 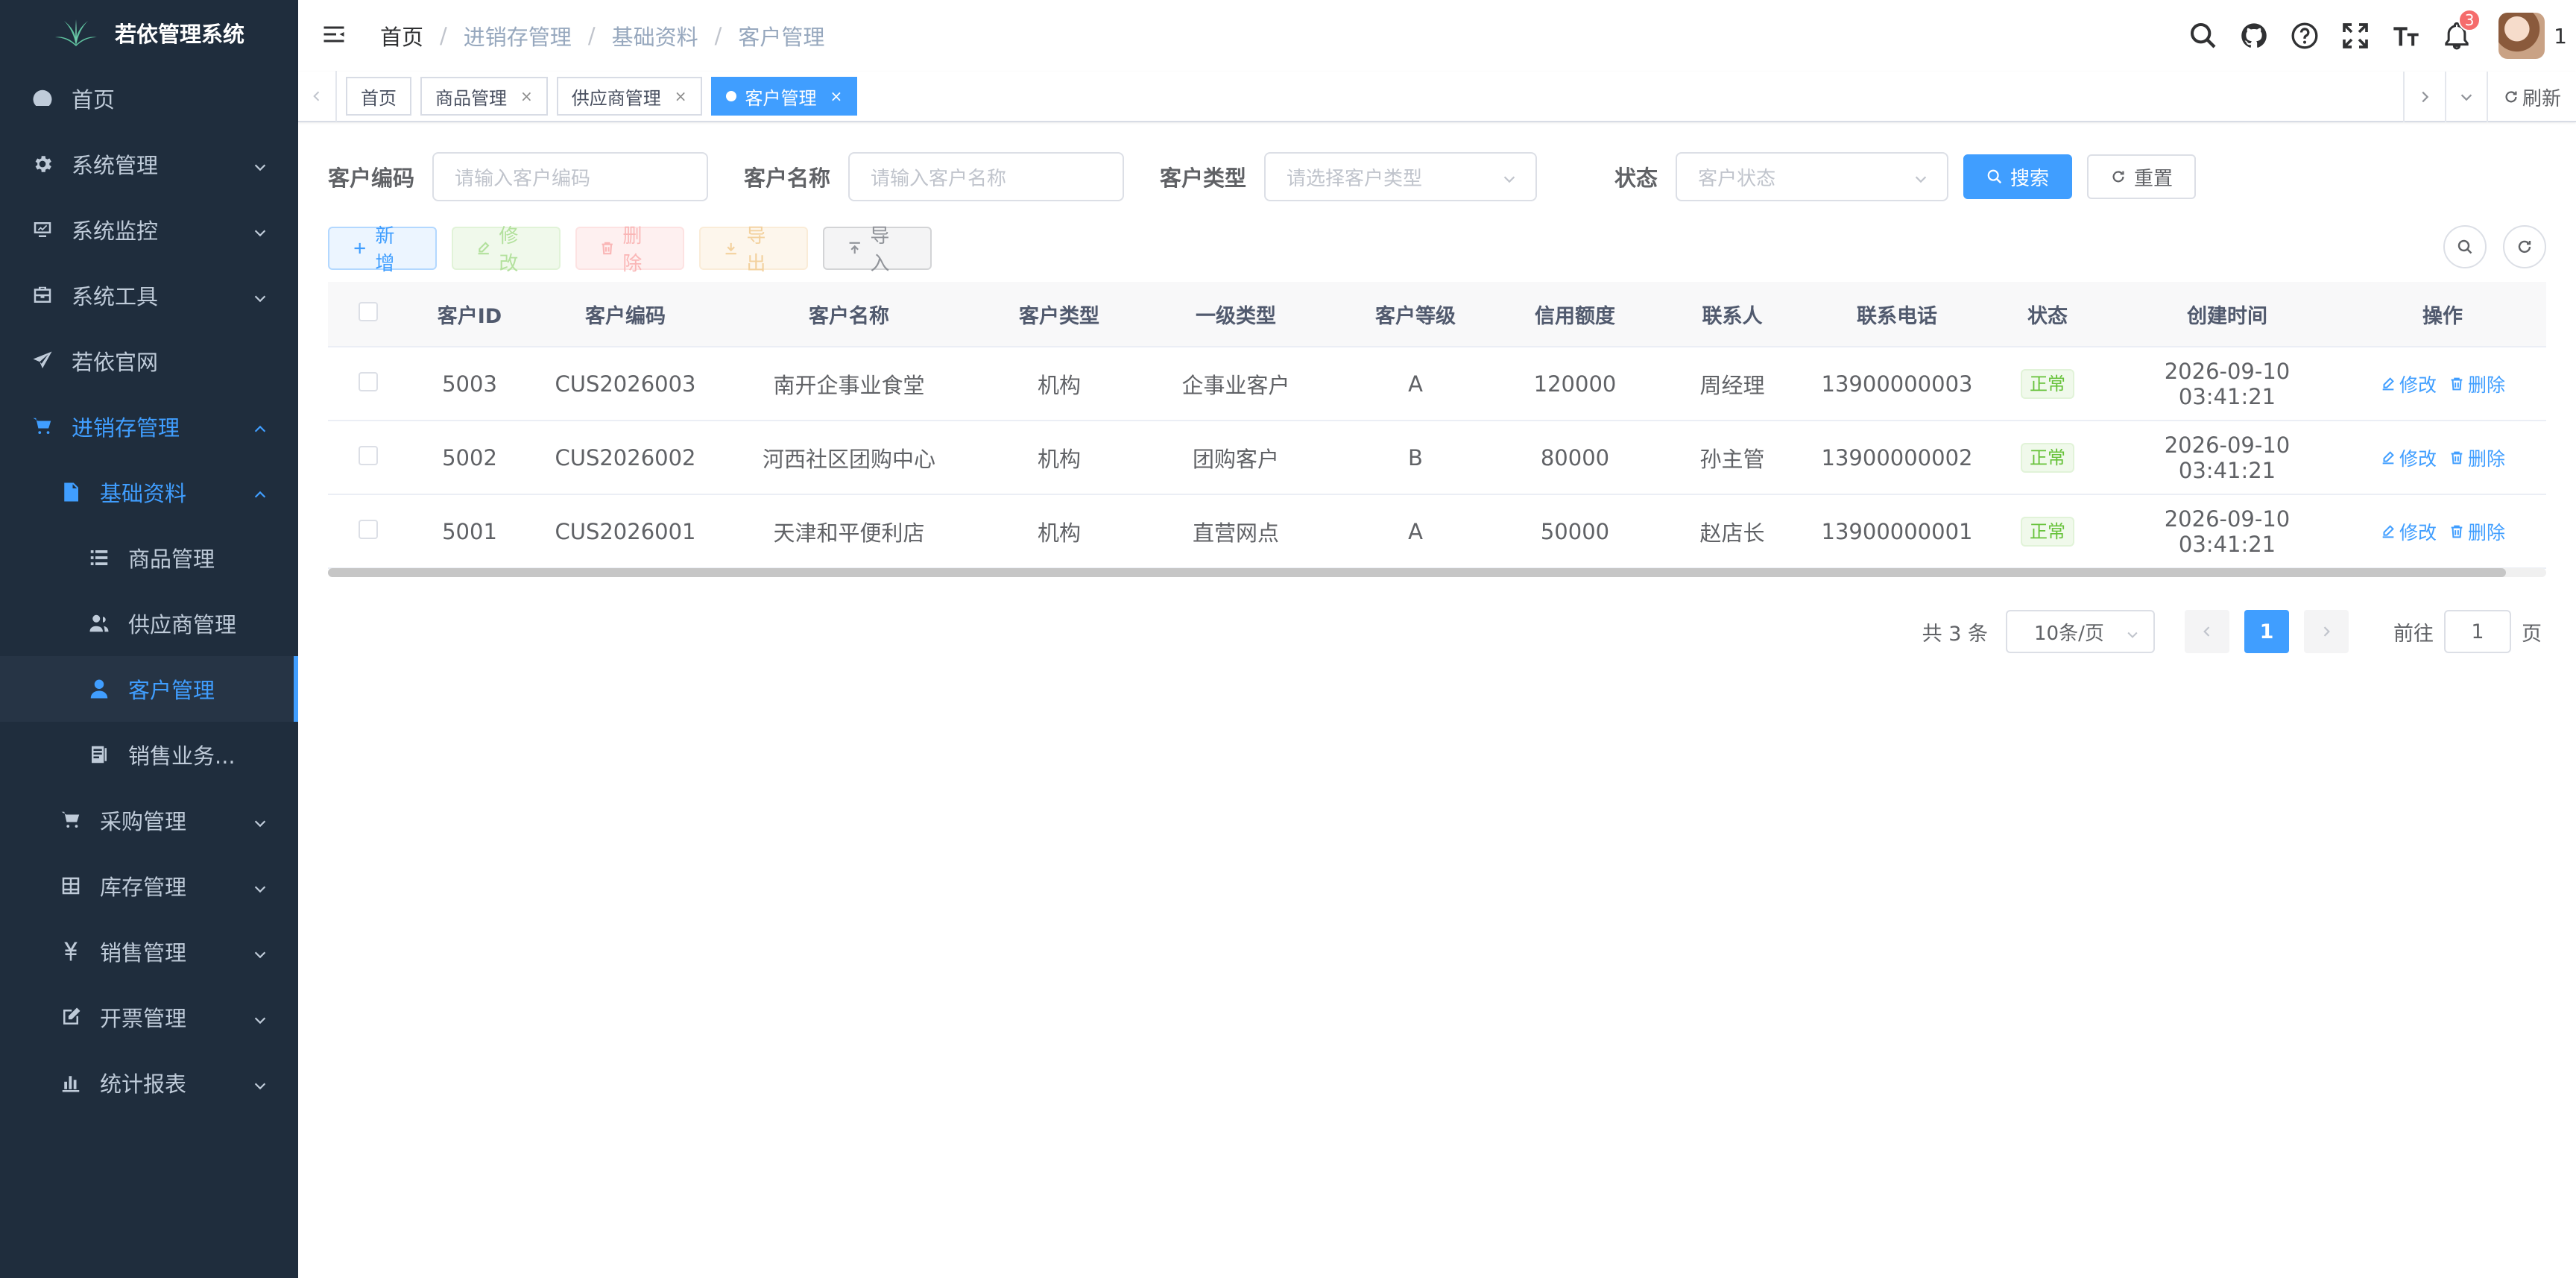 I want to click on cell-customer-code: CUS2026002, so click(x=625, y=457).